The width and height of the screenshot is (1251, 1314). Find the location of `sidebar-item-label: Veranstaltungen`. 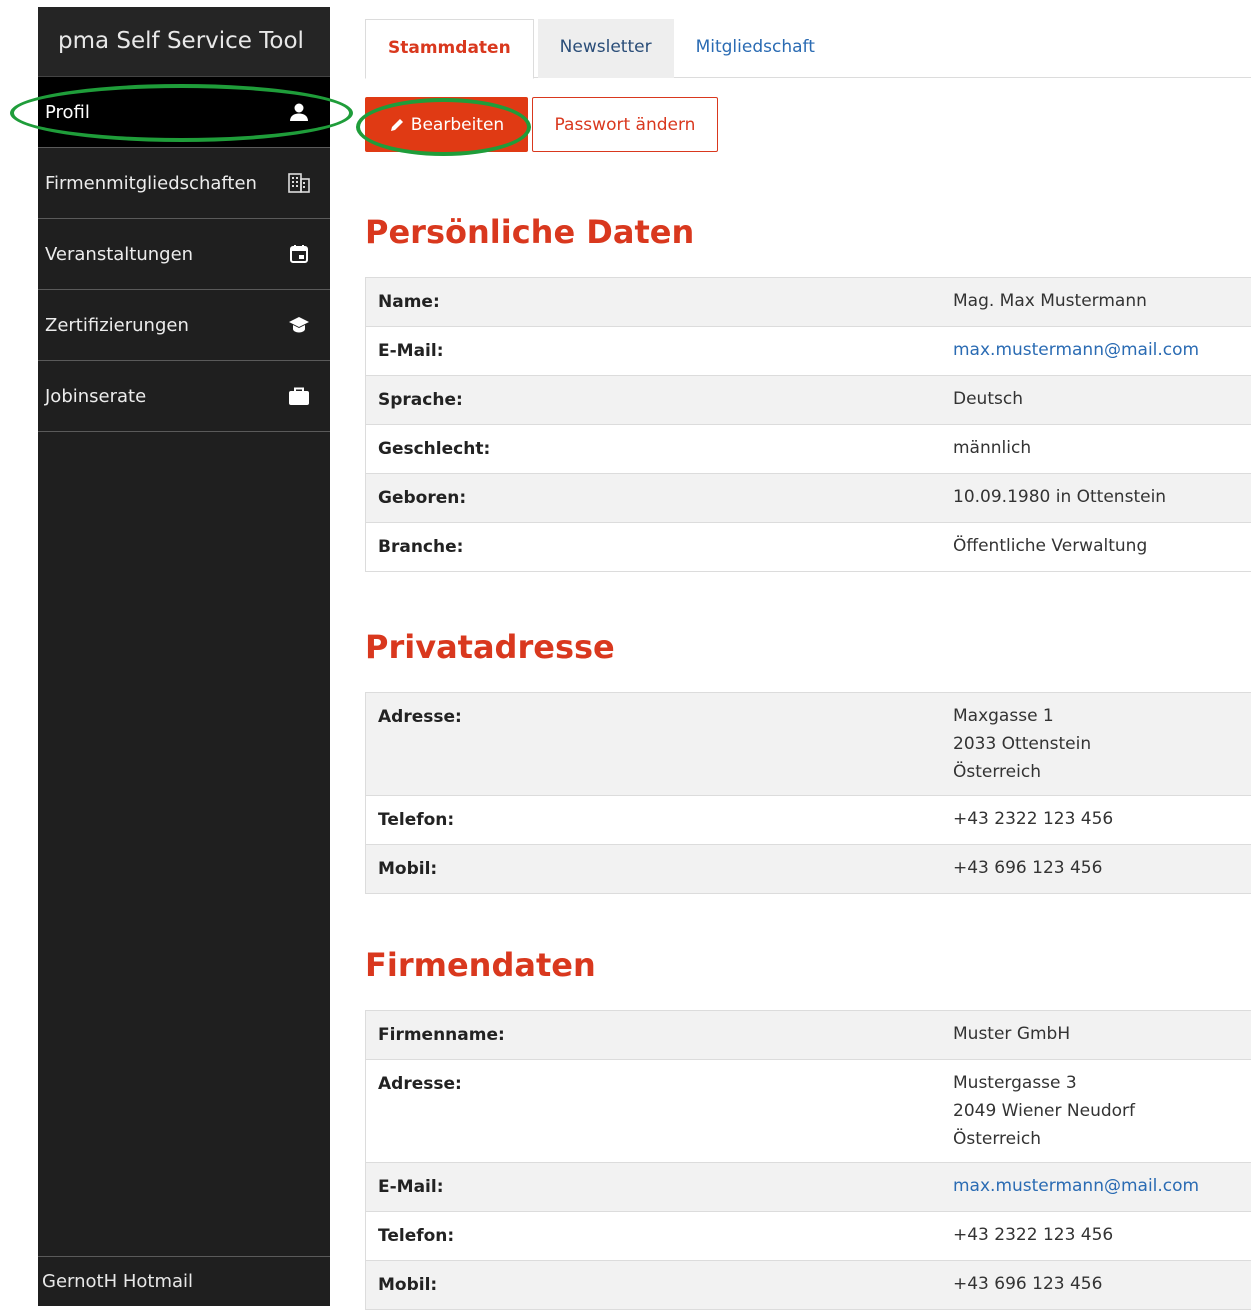

sidebar-item-label: Veranstaltungen is located at coordinates (119, 254).